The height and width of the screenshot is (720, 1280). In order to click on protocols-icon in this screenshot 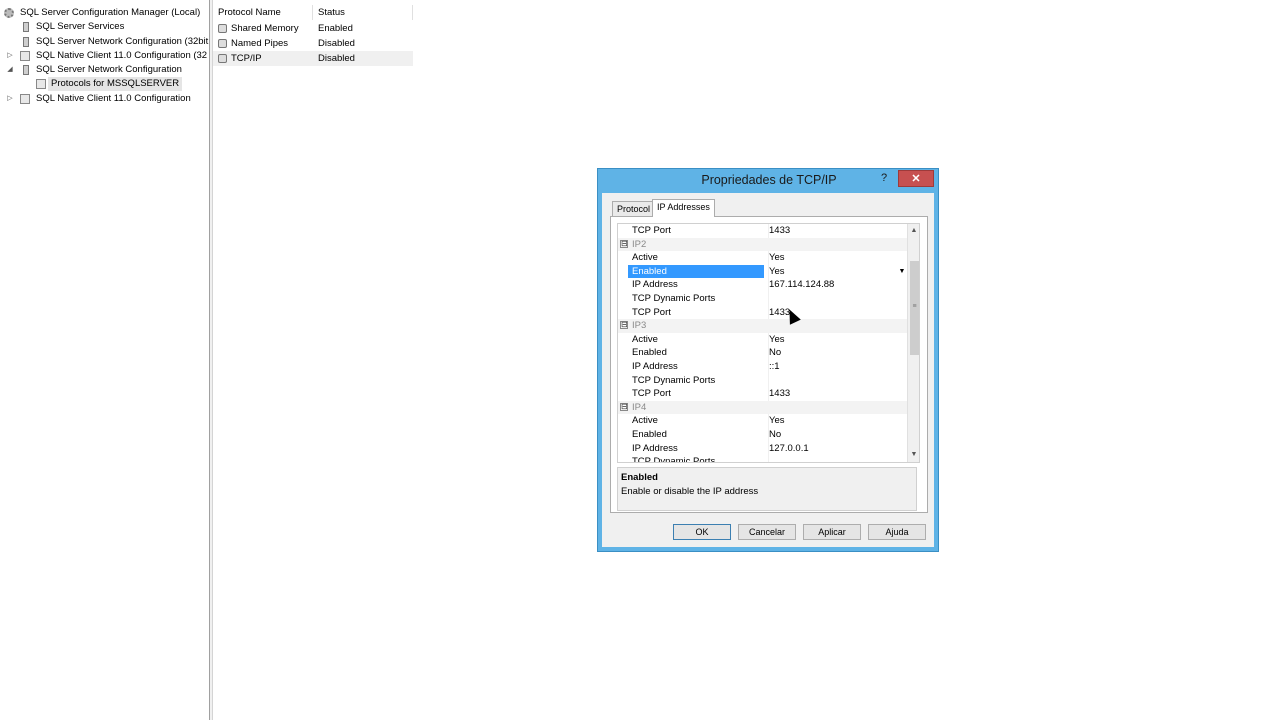, I will do `click(41, 84)`.